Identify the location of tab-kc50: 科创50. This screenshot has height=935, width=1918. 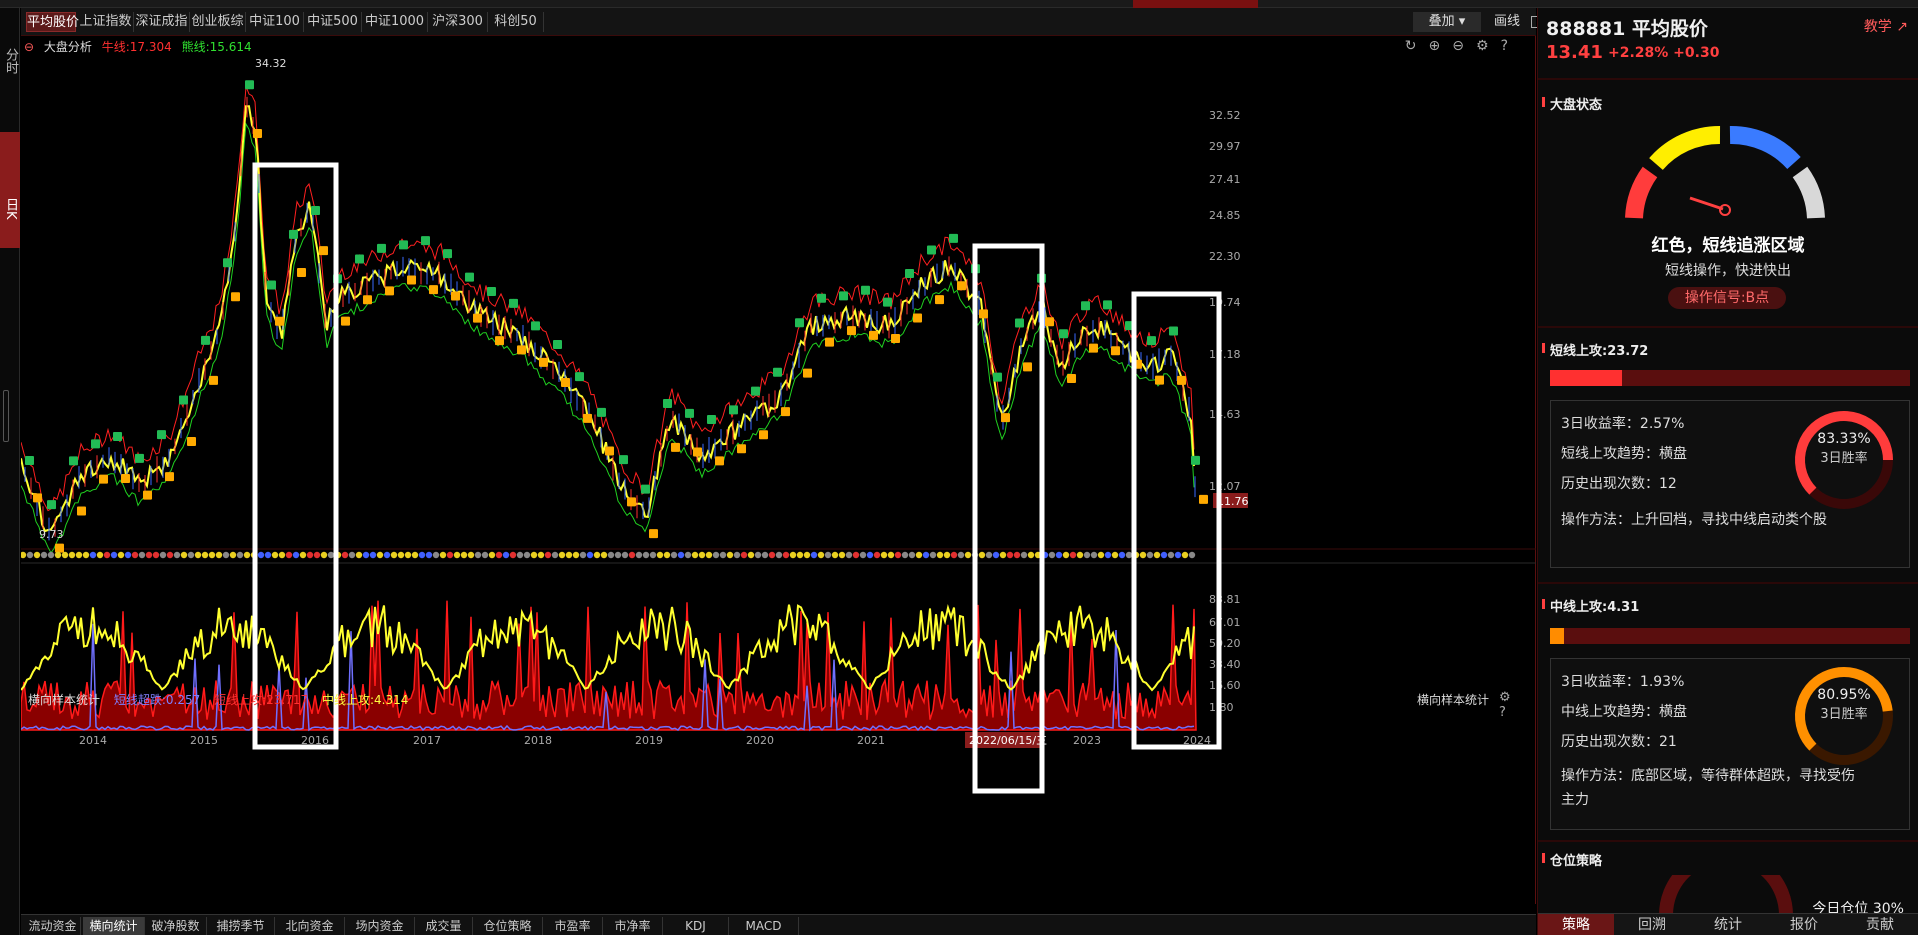
(516, 22).